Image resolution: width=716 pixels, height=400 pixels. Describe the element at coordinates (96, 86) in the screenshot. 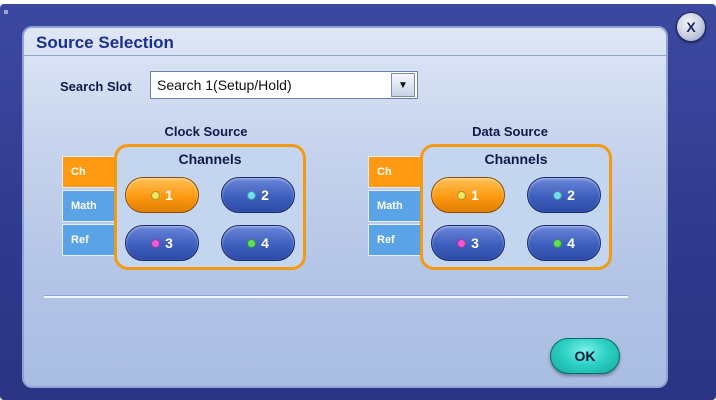

I see `search-slot-label: Search Slot` at that location.